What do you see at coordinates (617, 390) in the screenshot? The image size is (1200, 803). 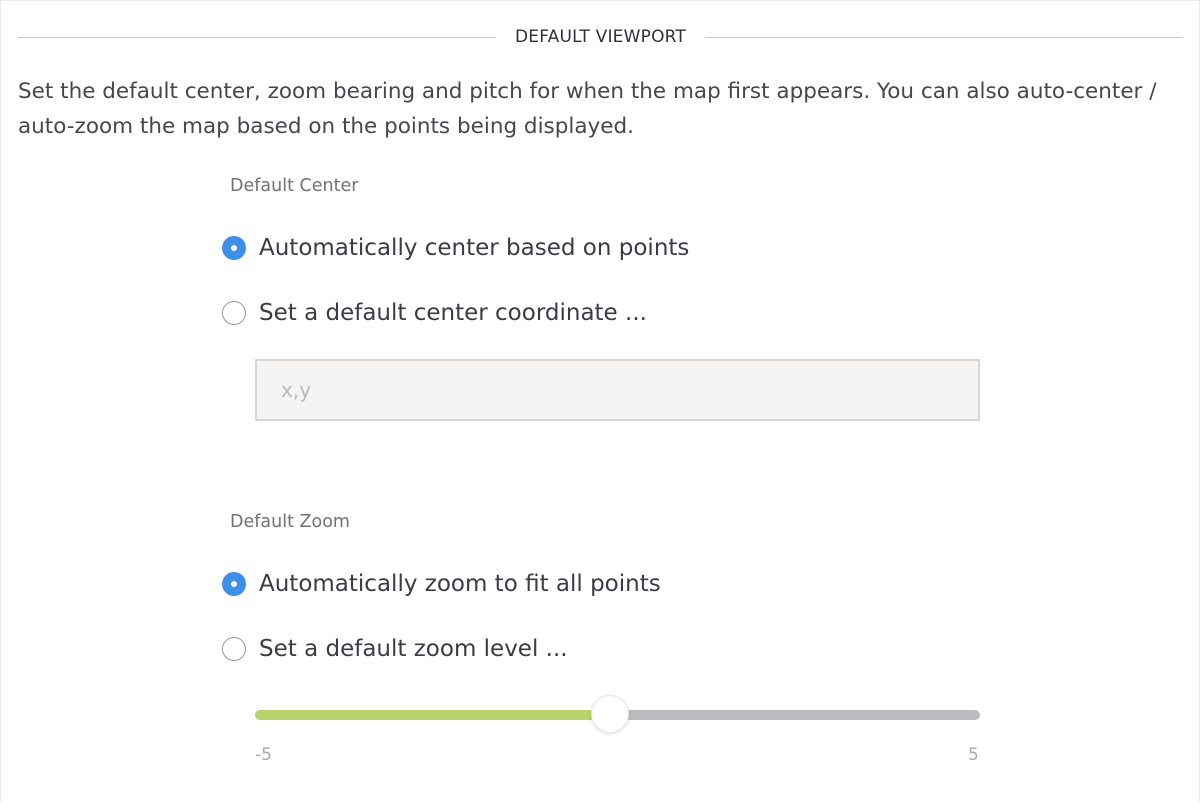 I see `center-coordinate-input` at bounding box center [617, 390].